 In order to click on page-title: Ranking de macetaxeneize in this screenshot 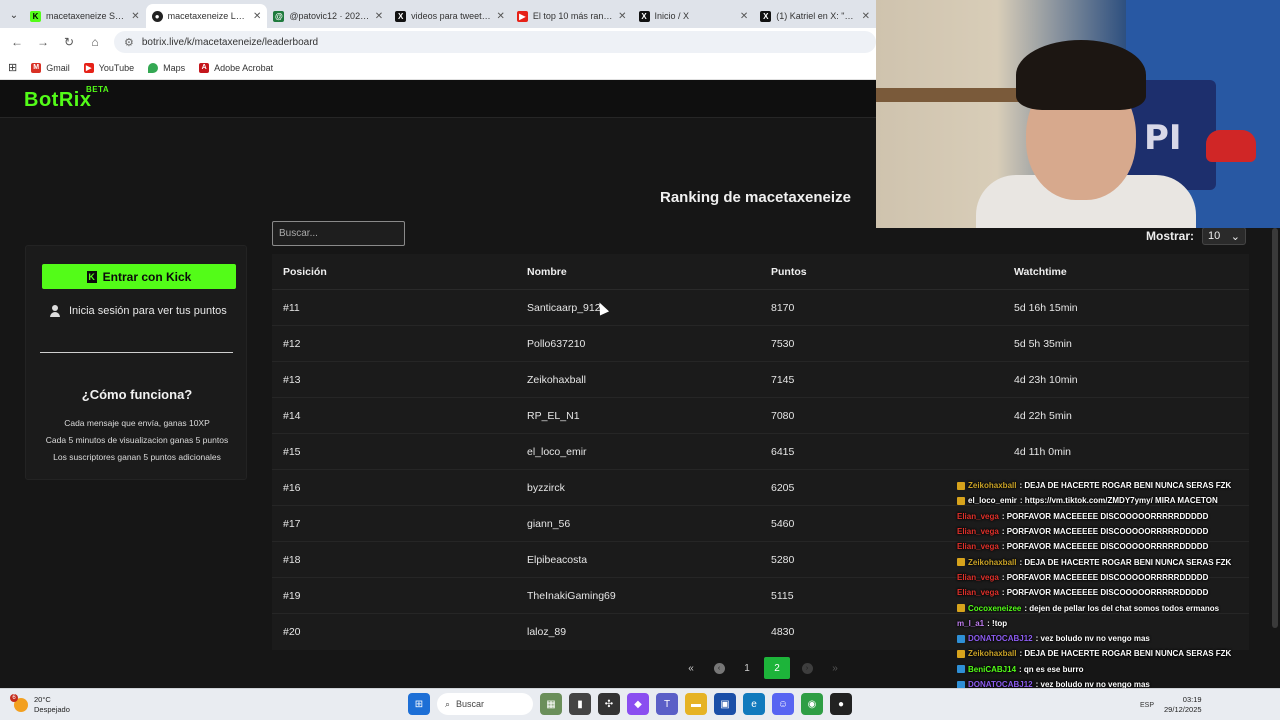, I will do `click(755, 197)`.